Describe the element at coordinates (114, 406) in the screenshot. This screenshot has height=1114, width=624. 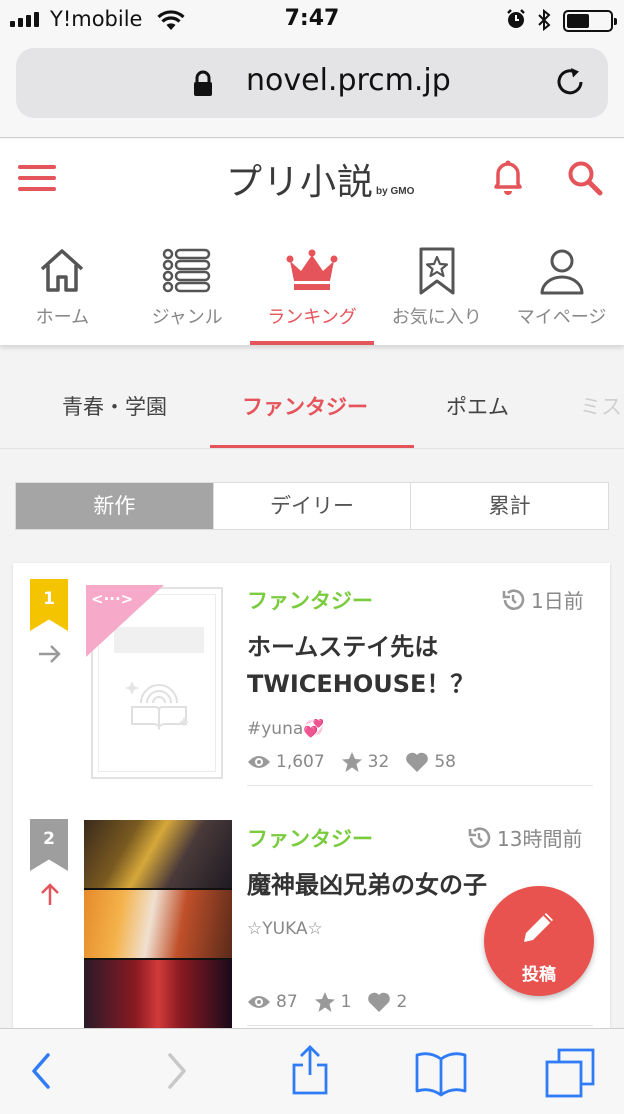
I see `genre-tab-school: 青春・学園` at that location.